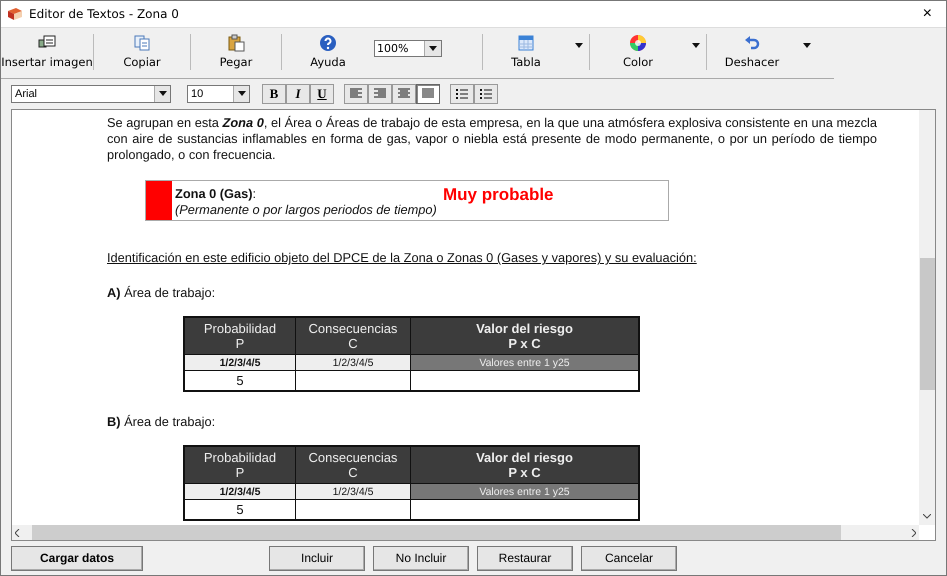  I want to click on area-label: A) Área de trabajo:, so click(161, 292).